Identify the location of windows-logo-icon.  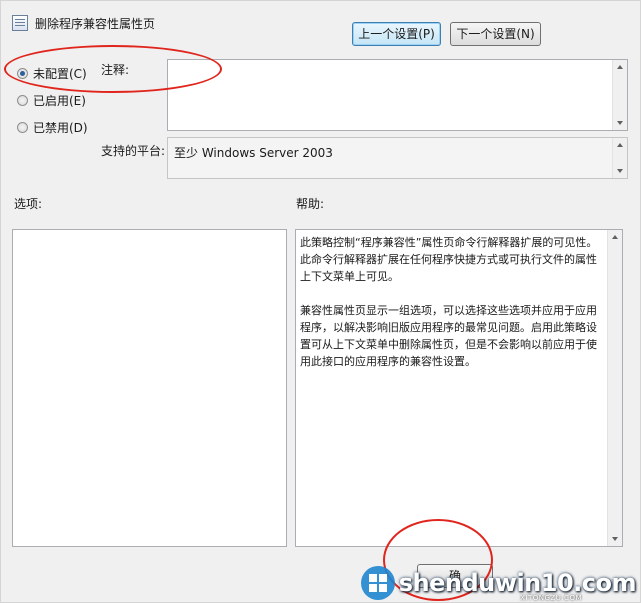
(377, 583).